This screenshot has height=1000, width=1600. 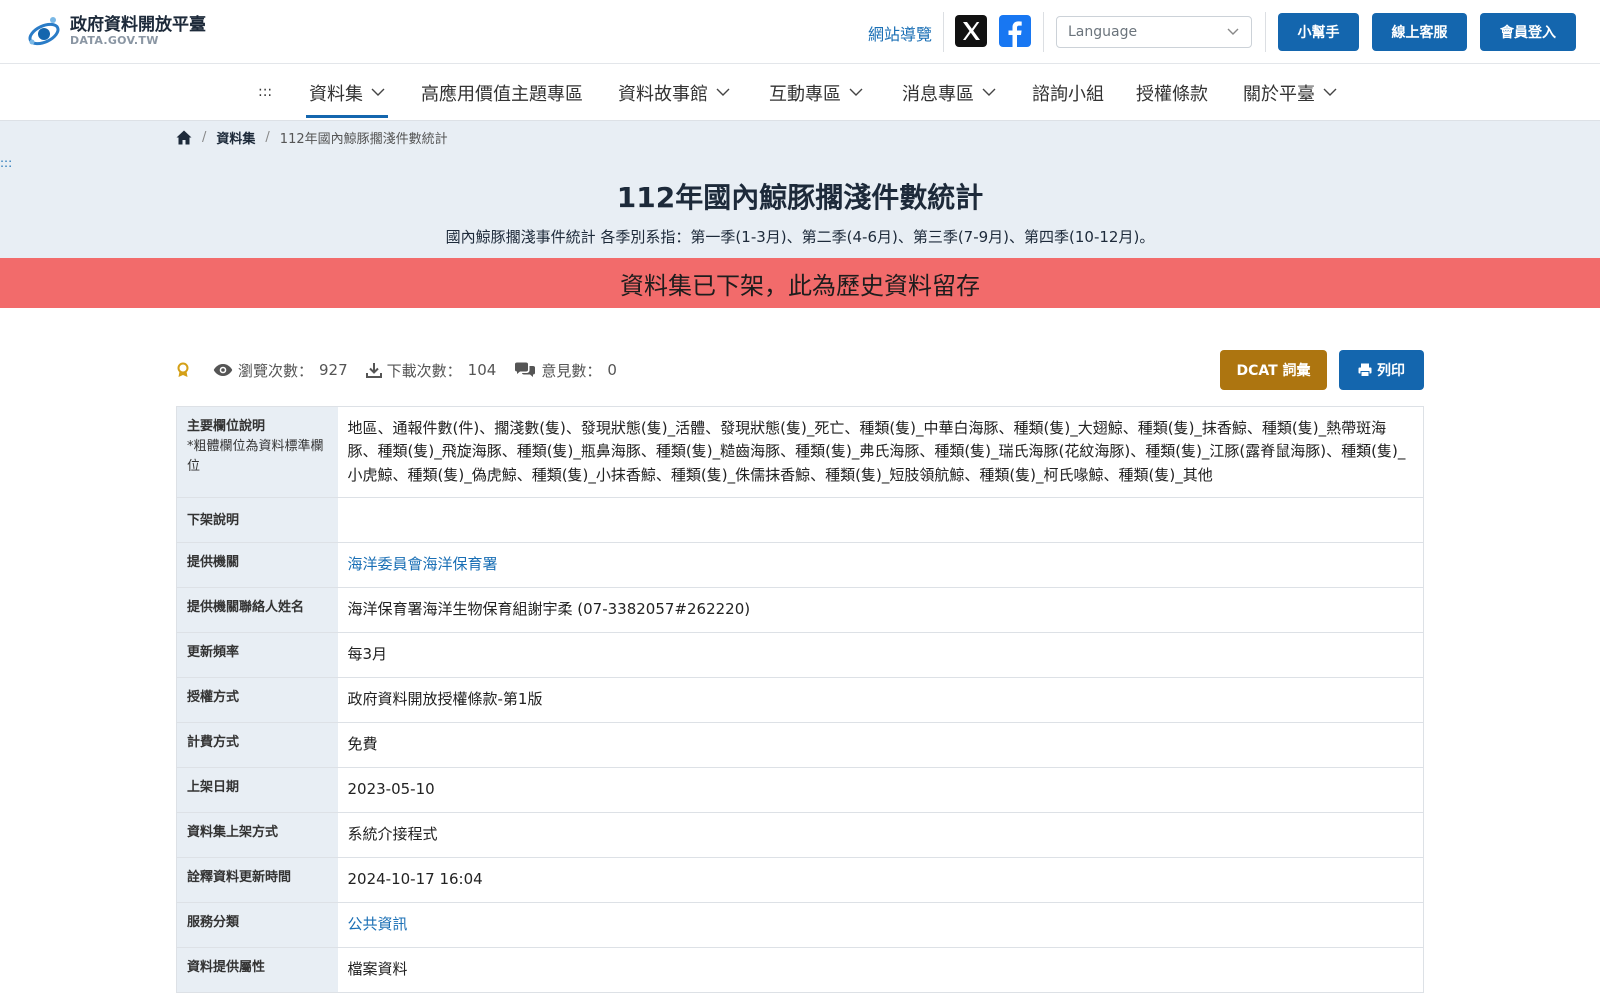 What do you see at coordinates (114, 41) in the screenshot?
I see `logo-subtitle: DATA.GOV.TW` at bounding box center [114, 41].